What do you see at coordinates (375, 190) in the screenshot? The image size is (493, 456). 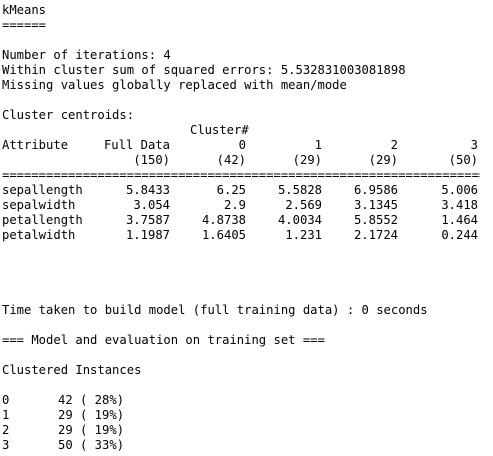 I see `centroid-value: 6.9586` at bounding box center [375, 190].